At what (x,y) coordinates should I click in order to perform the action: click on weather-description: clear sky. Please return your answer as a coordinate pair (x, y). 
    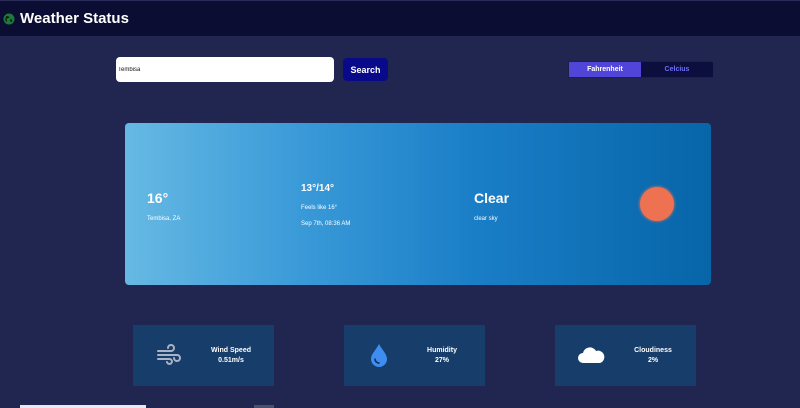
    Looking at the image, I should click on (486, 219).